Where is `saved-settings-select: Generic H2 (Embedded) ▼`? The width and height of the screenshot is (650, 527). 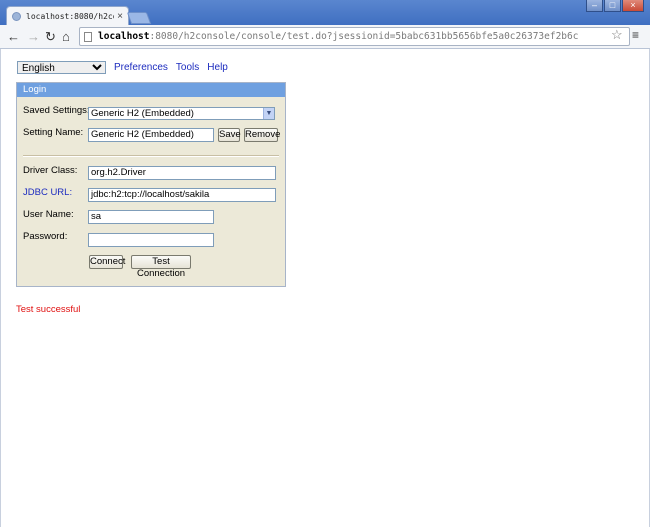 saved-settings-select: Generic H2 (Embedded) ▼ is located at coordinates (181, 113).